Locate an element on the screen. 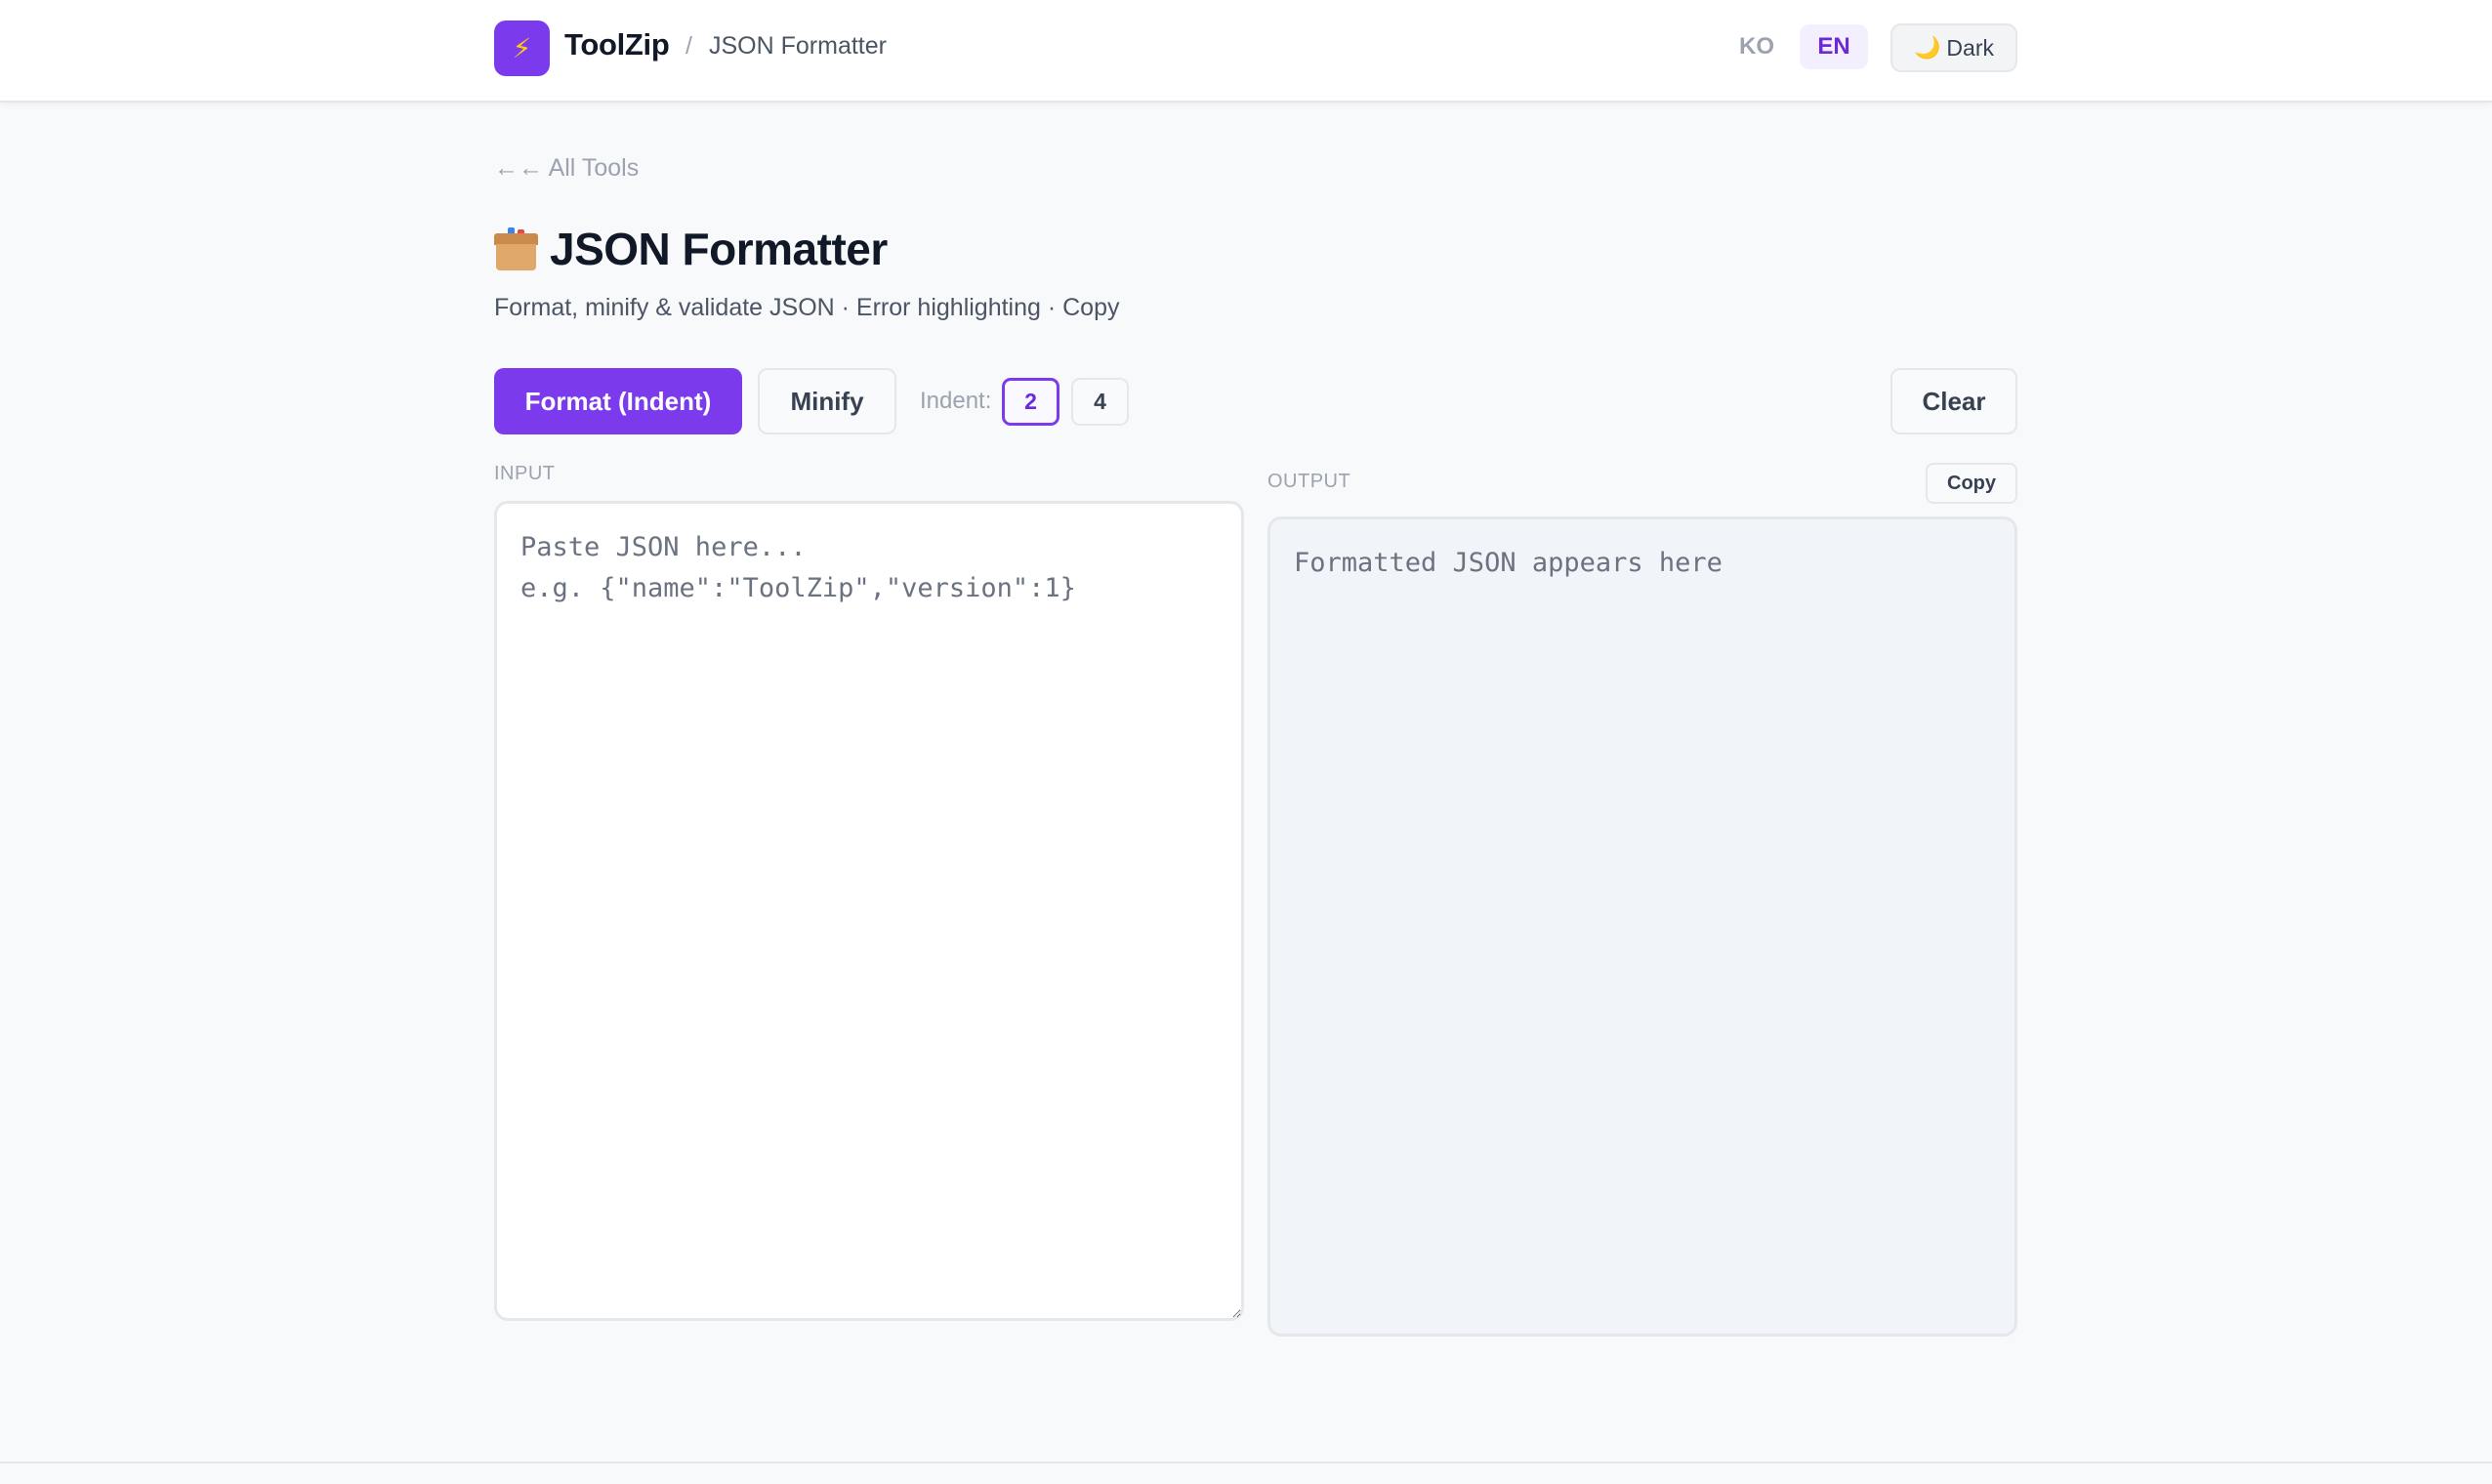  moon-icon: 🌙 is located at coordinates (1927, 48).